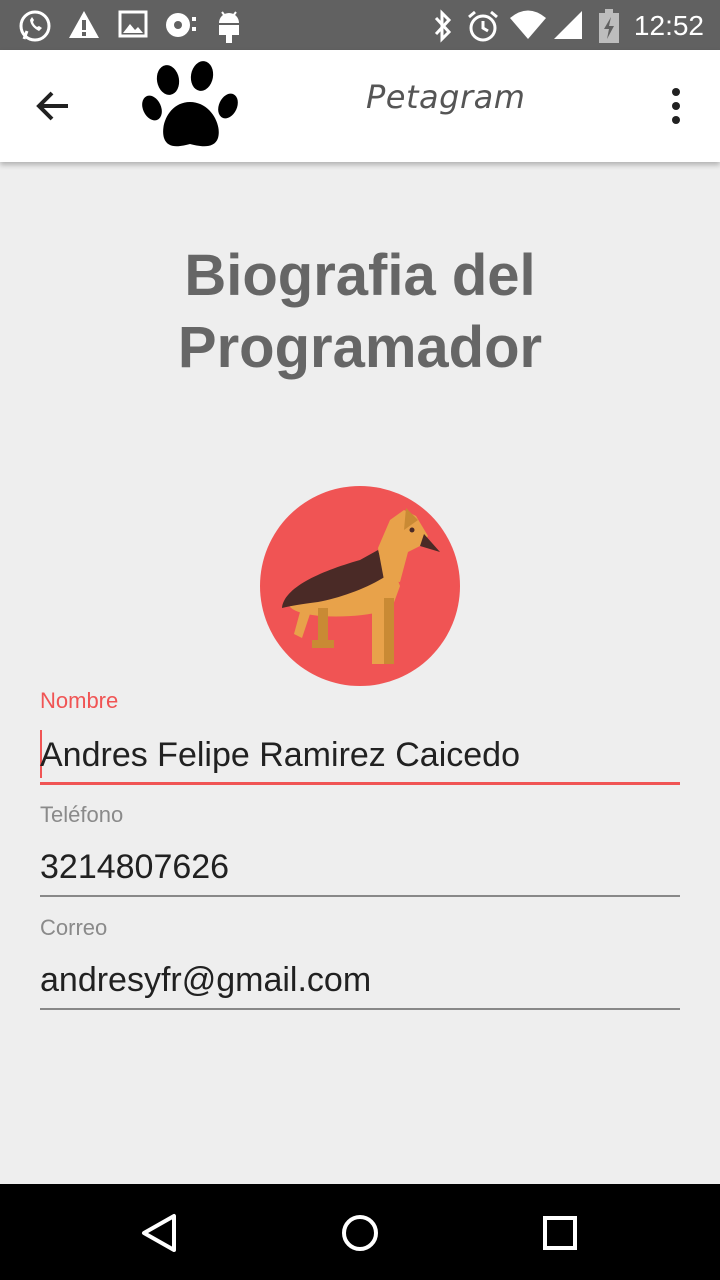  I want to click on correo-field-container: Correo andresyfr@gmail.com, so click(360, 965).